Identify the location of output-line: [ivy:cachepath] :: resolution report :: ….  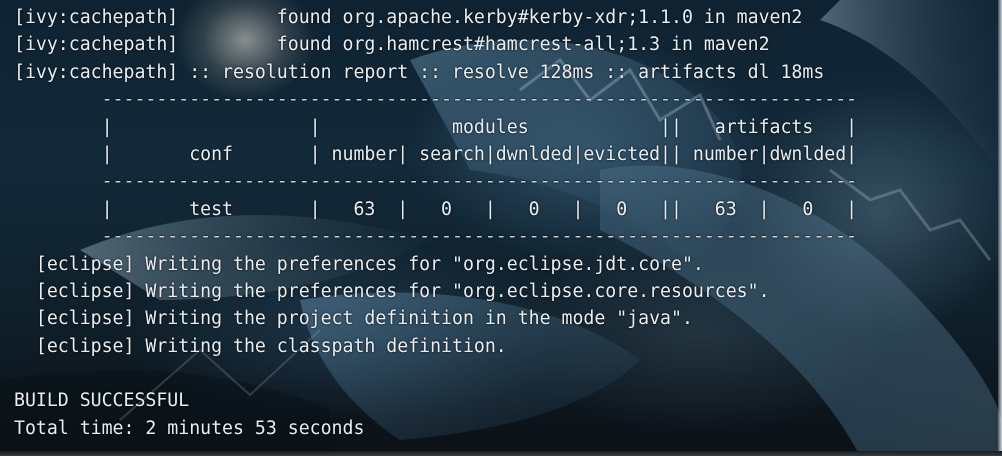
(419, 72).